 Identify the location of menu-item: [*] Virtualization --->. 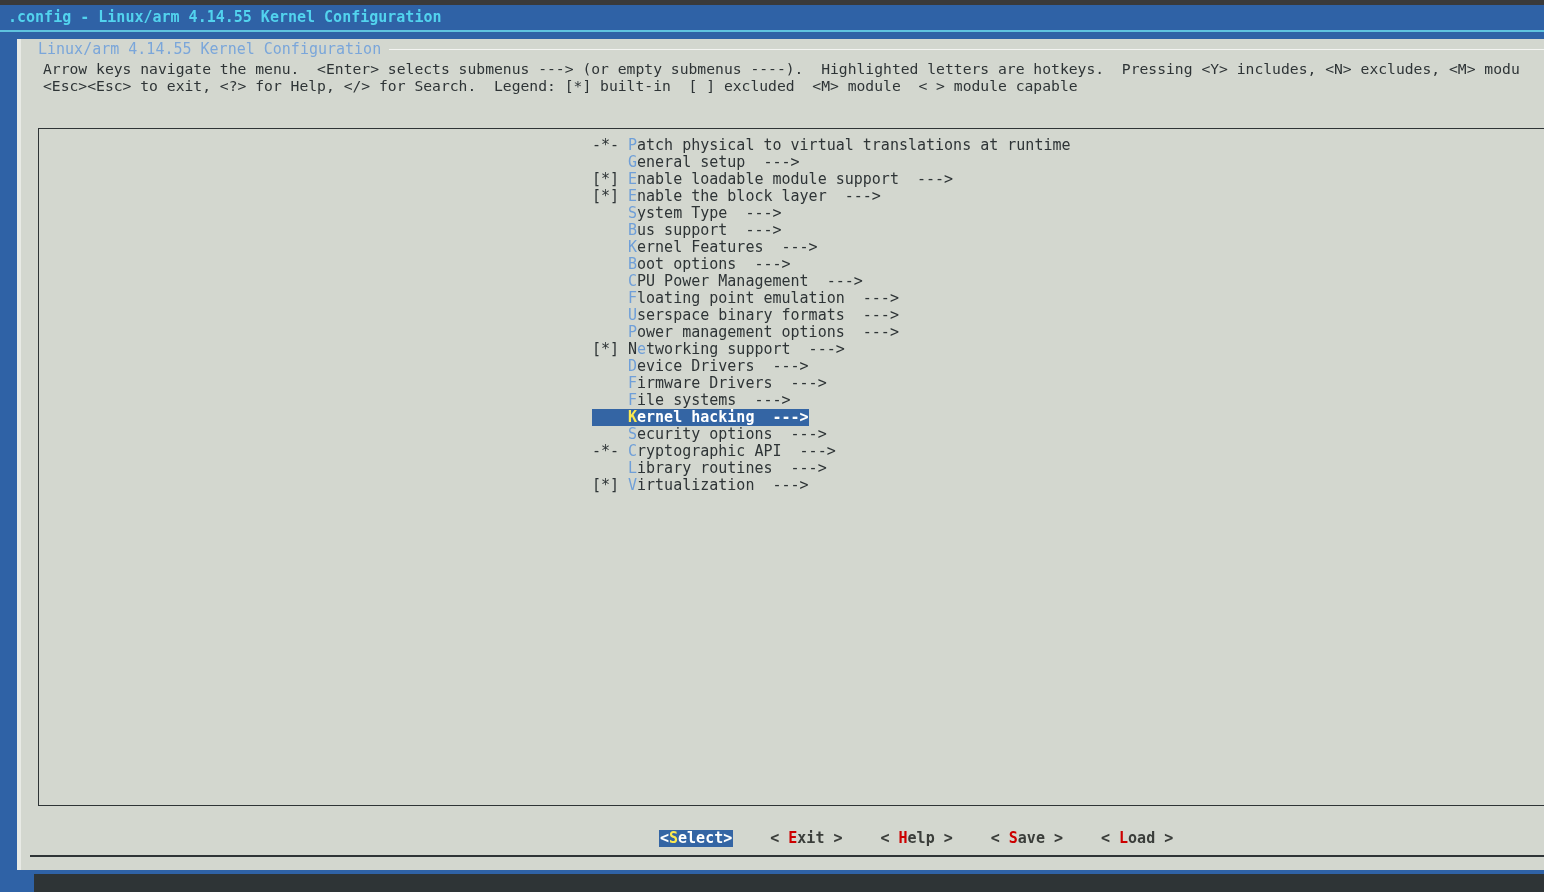
(700, 485).